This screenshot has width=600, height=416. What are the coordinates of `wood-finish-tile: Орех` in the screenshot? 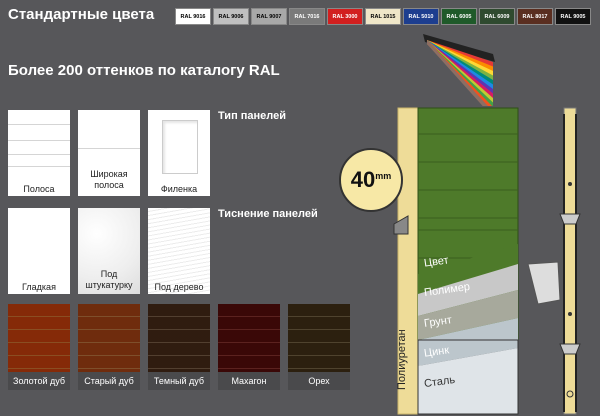 It's located at (319, 347).